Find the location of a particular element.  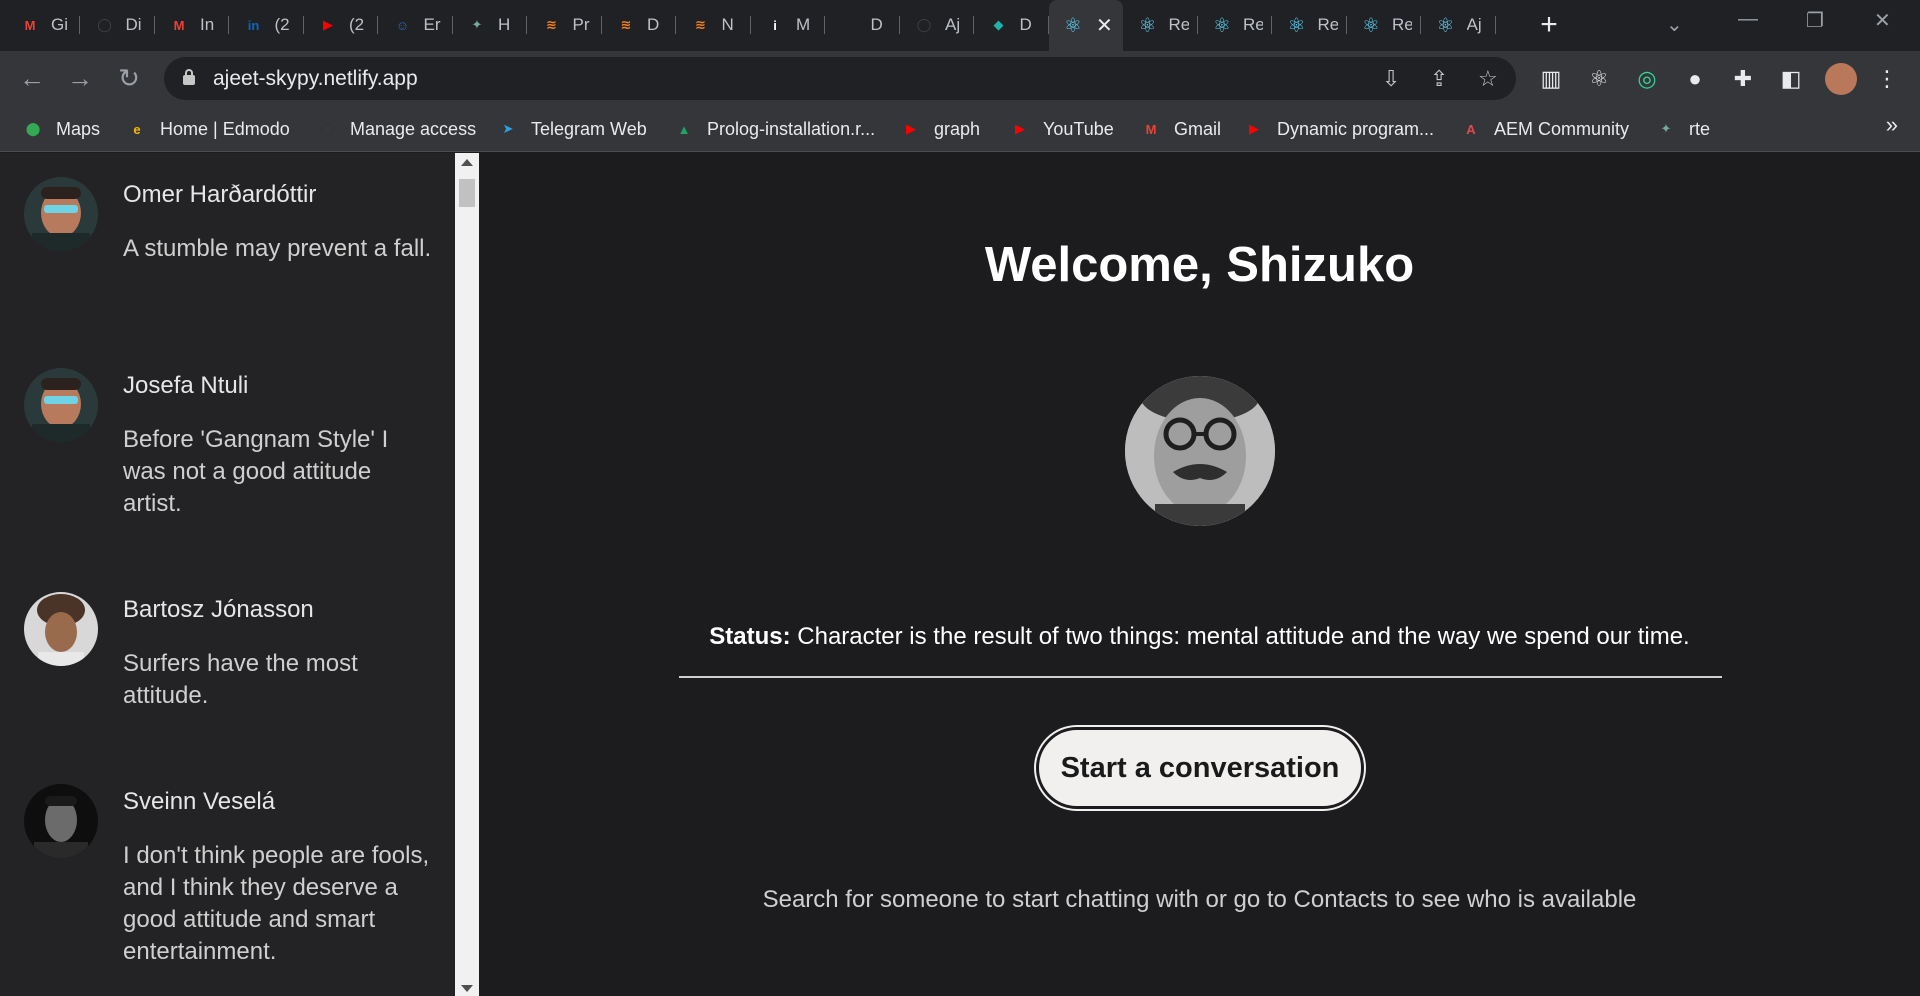

tab-search-icon: ⌄ is located at coordinates (1674, 24).